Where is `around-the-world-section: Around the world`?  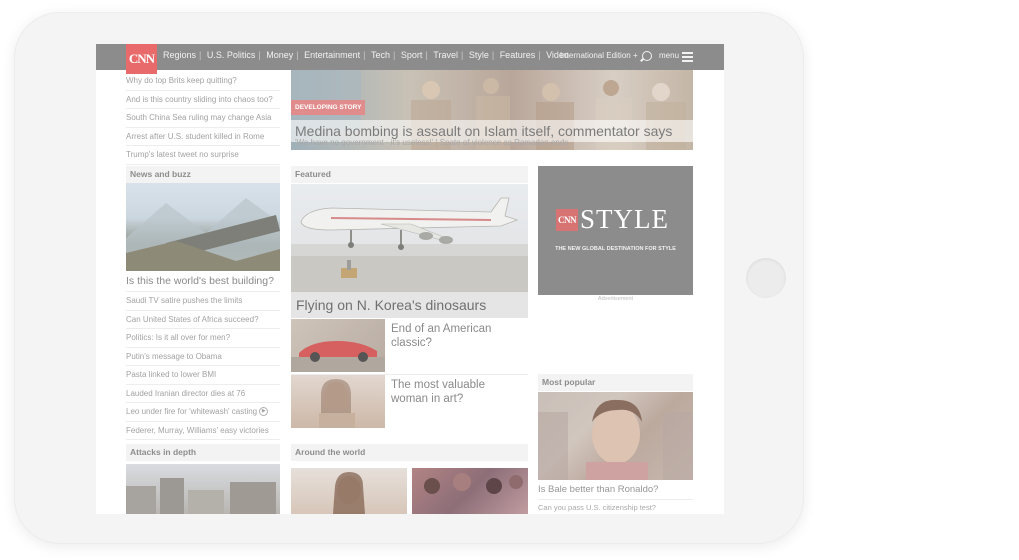 around-the-world-section: Around the world is located at coordinates (409, 452).